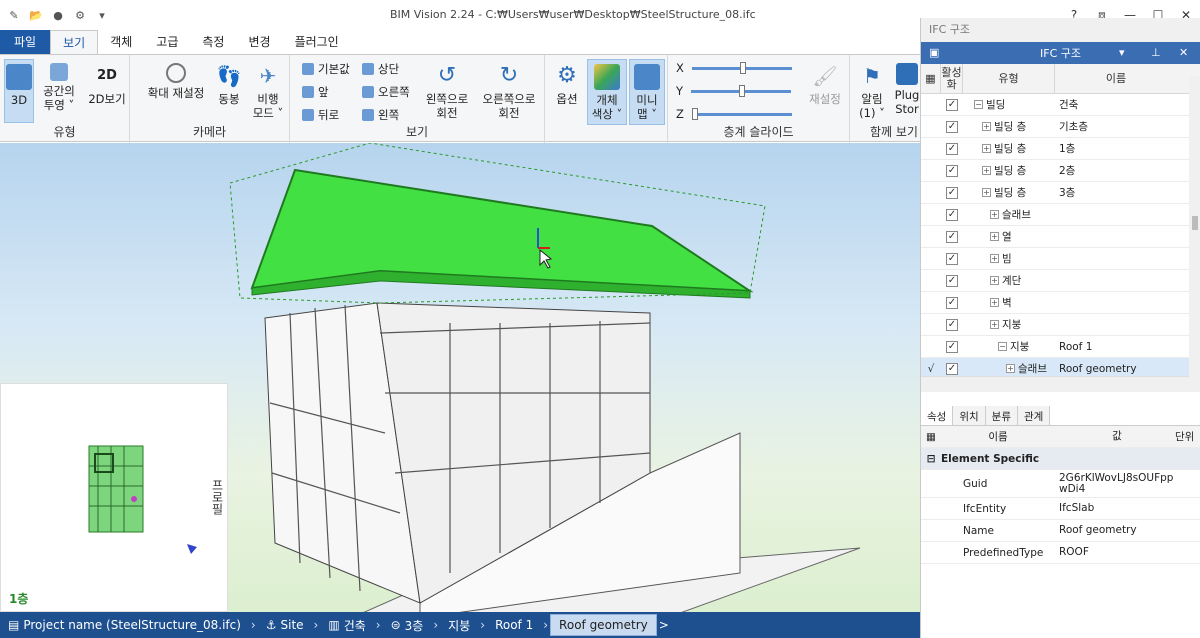  Describe the element at coordinates (14, 15) in the screenshot. I see `pencil-icon: ✎` at that location.